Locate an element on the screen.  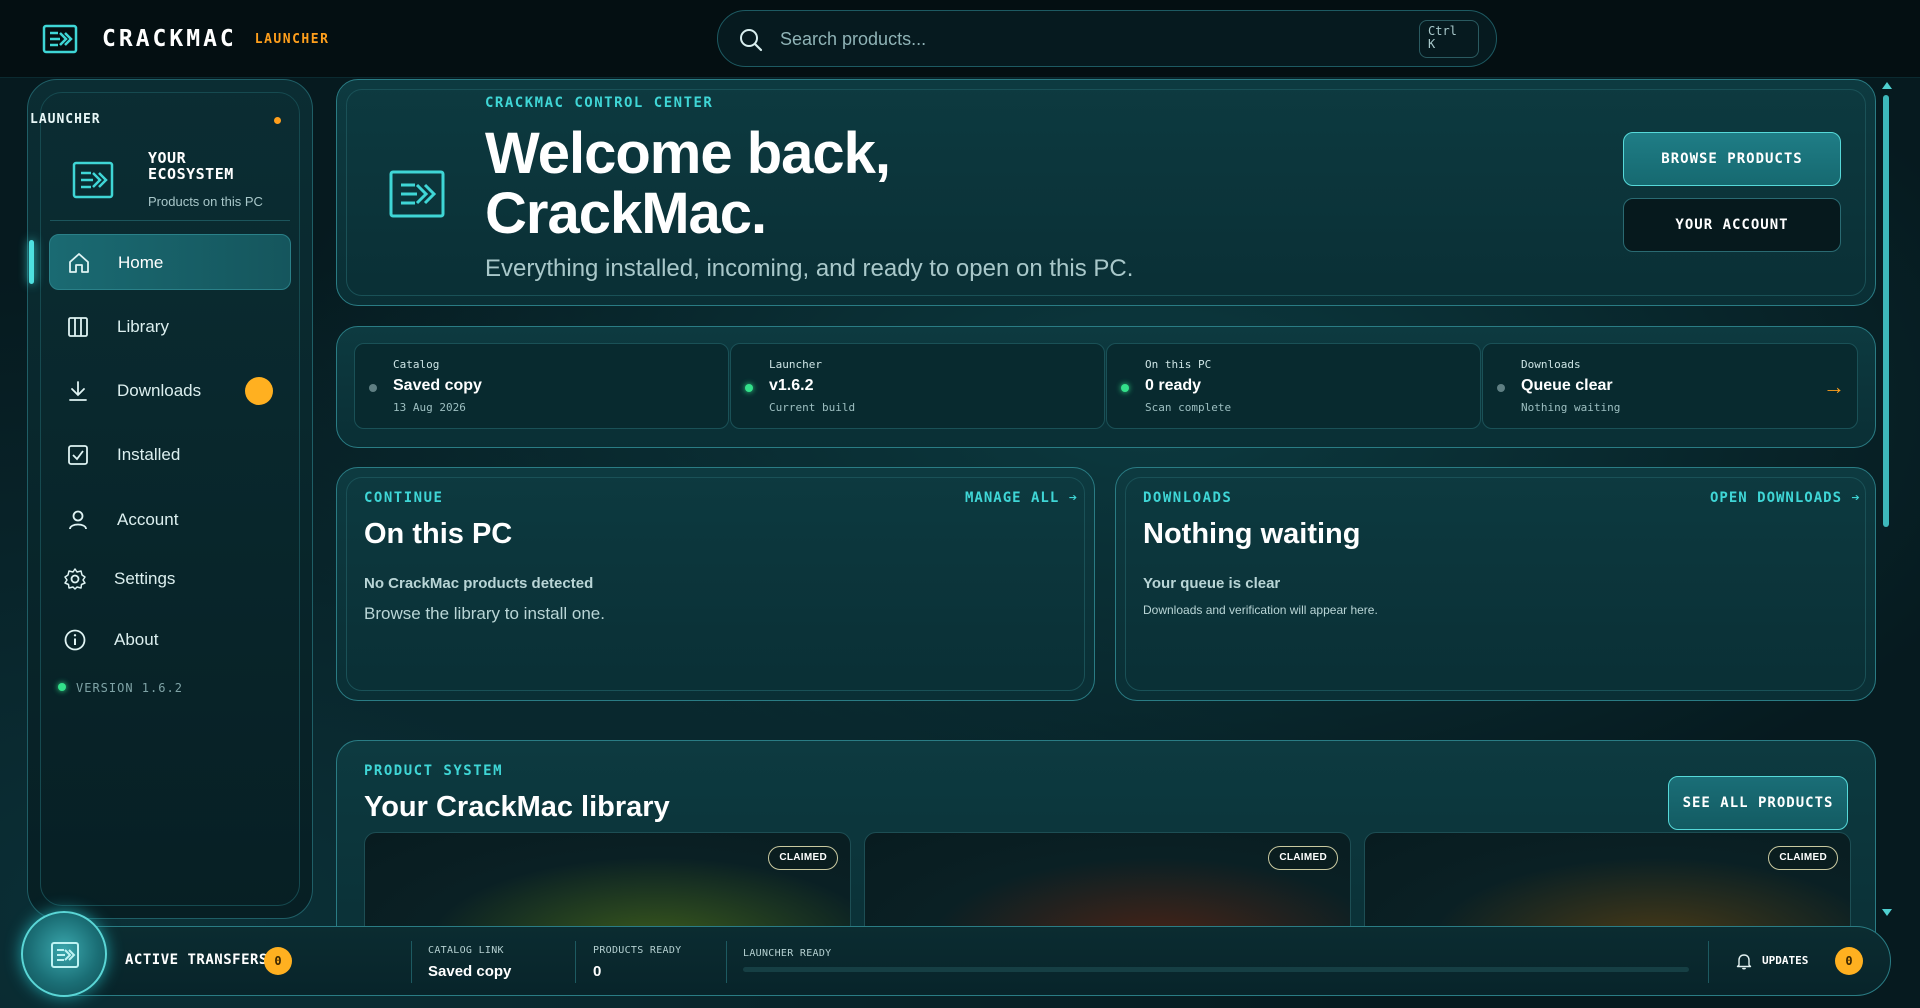
status-note: 13 Aug 2026 is located at coordinates (429, 407).